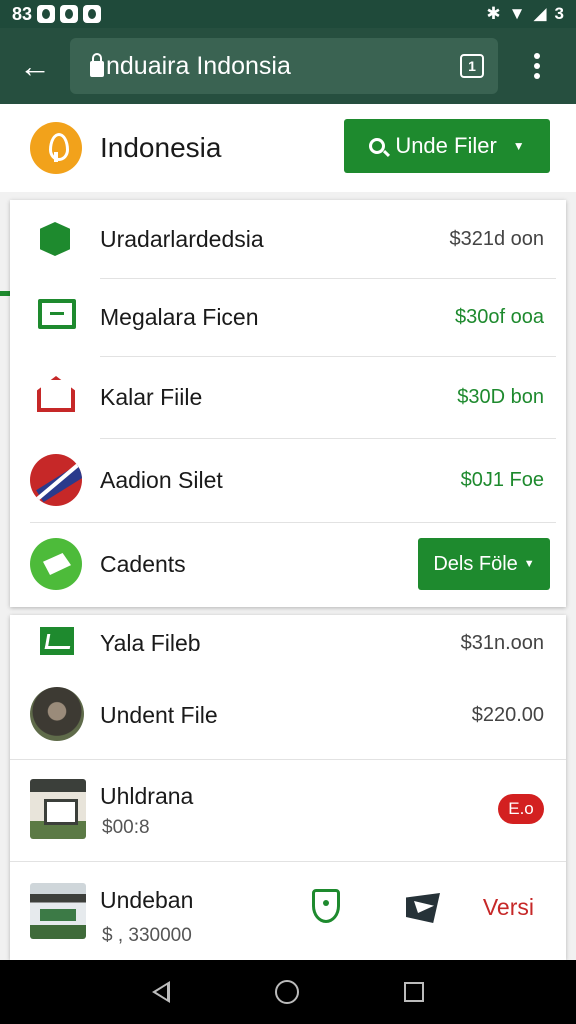 This screenshot has height=1024, width=576. What do you see at coordinates (288, 809) in the screenshot?
I see `list-item: Uhldrana $00:8 E.o` at bounding box center [288, 809].